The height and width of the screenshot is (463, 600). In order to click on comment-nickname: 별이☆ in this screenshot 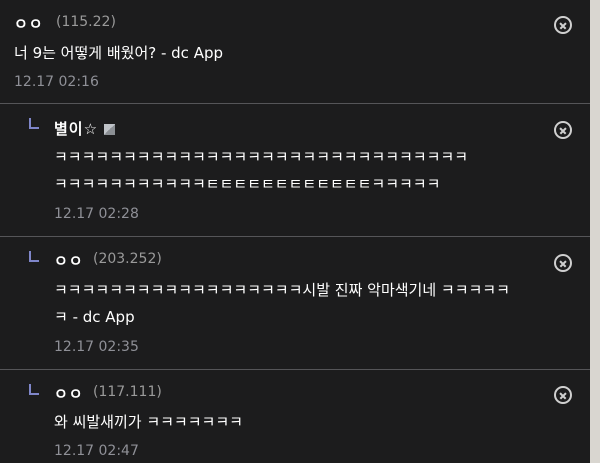, I will do `click(85, 128)`.